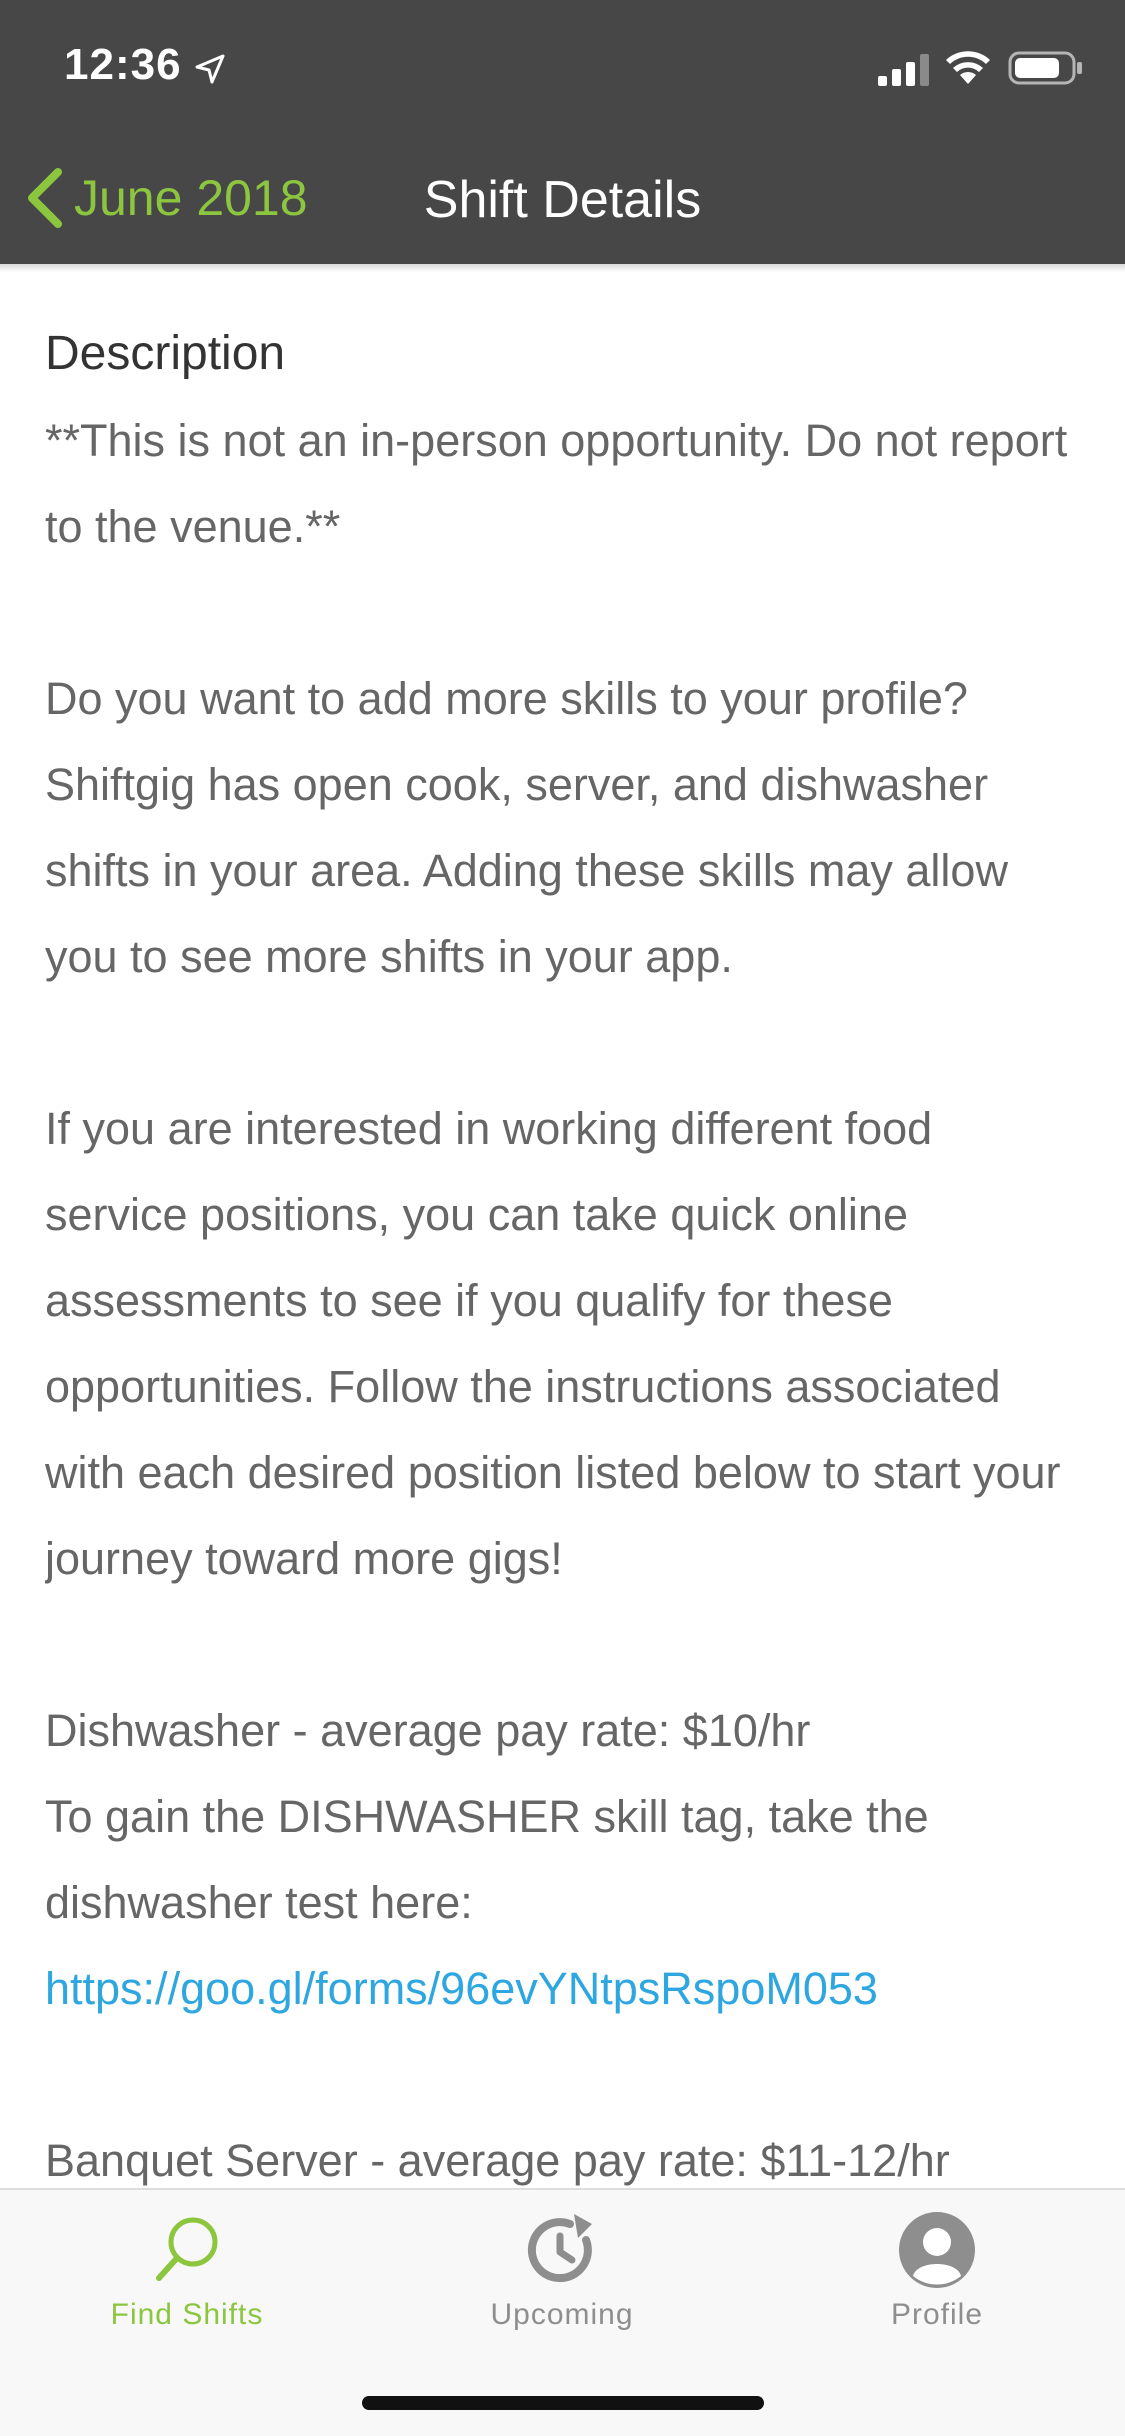 This screenshot has width=1125, height=2436. Describe the element at coordinates (968, 67) in the screenshot. I see `wifi-icon` at that location.